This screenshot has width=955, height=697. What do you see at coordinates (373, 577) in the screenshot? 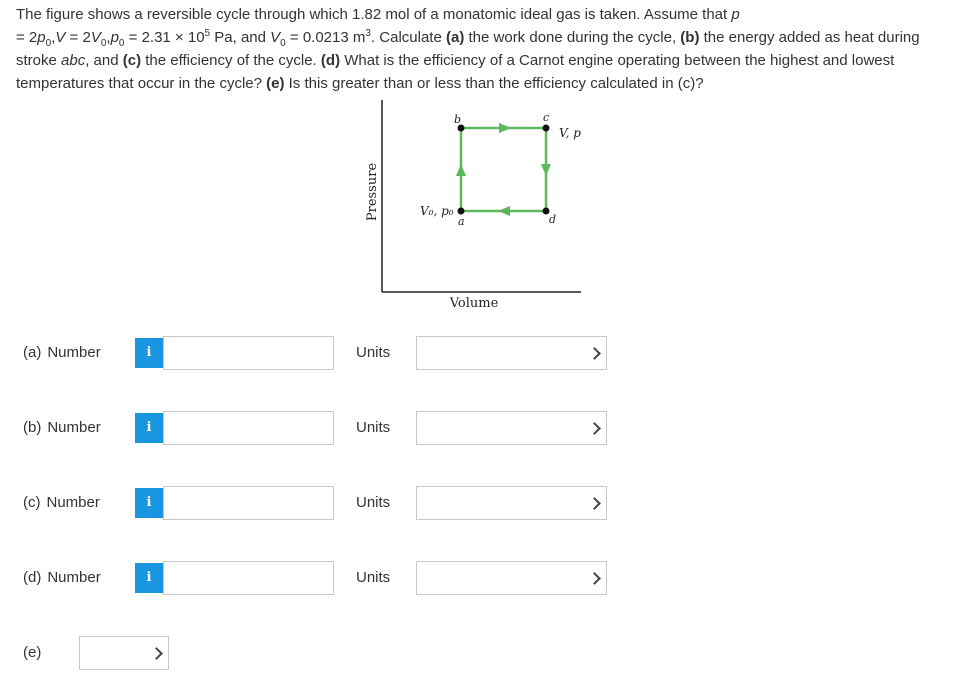
I see `units-label-d: Units` at bounding box center [373, 577].